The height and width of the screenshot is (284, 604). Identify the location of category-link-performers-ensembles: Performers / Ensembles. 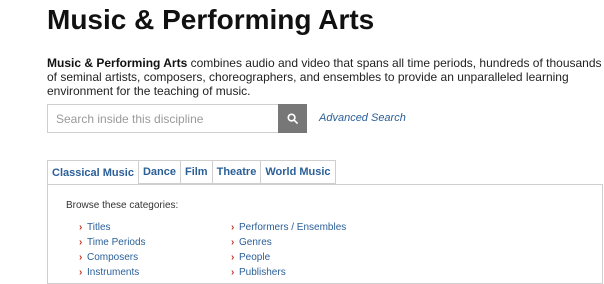
(292, 227).